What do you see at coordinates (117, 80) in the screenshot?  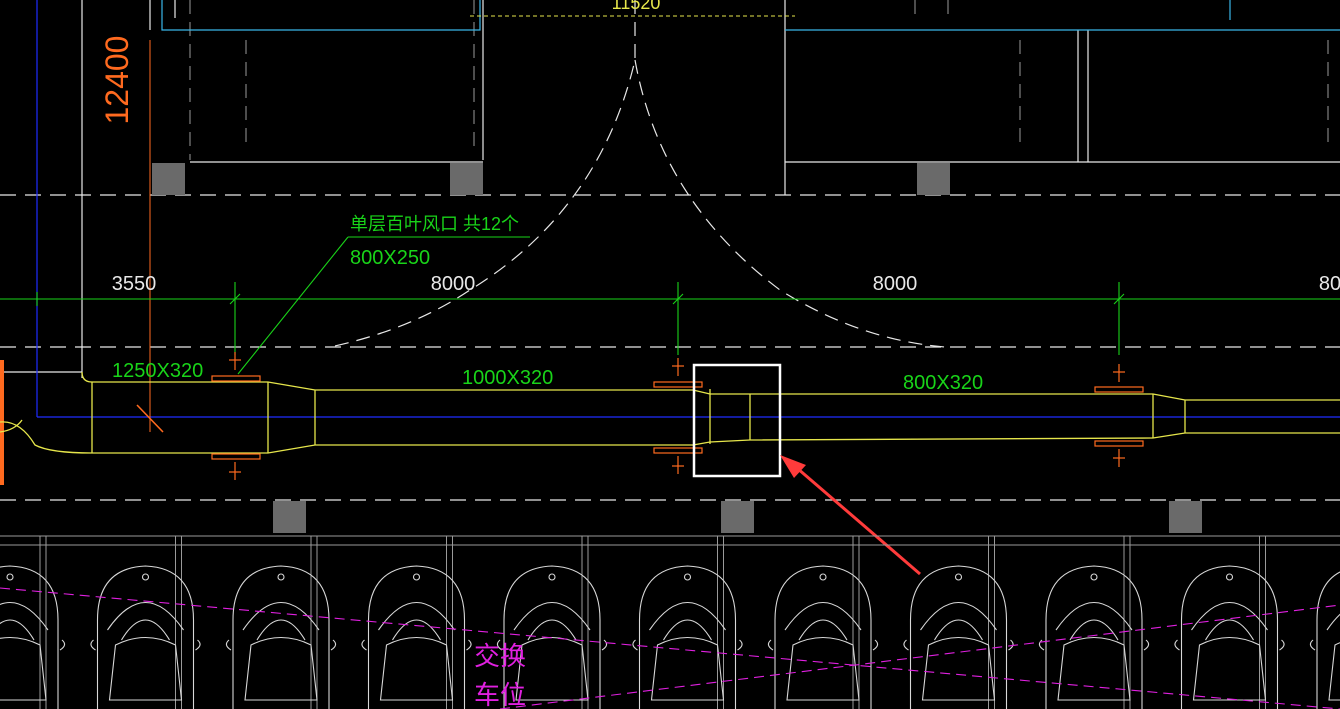 I see `vertical-dimension-12400: 12400` at bounding box center [117, 80].